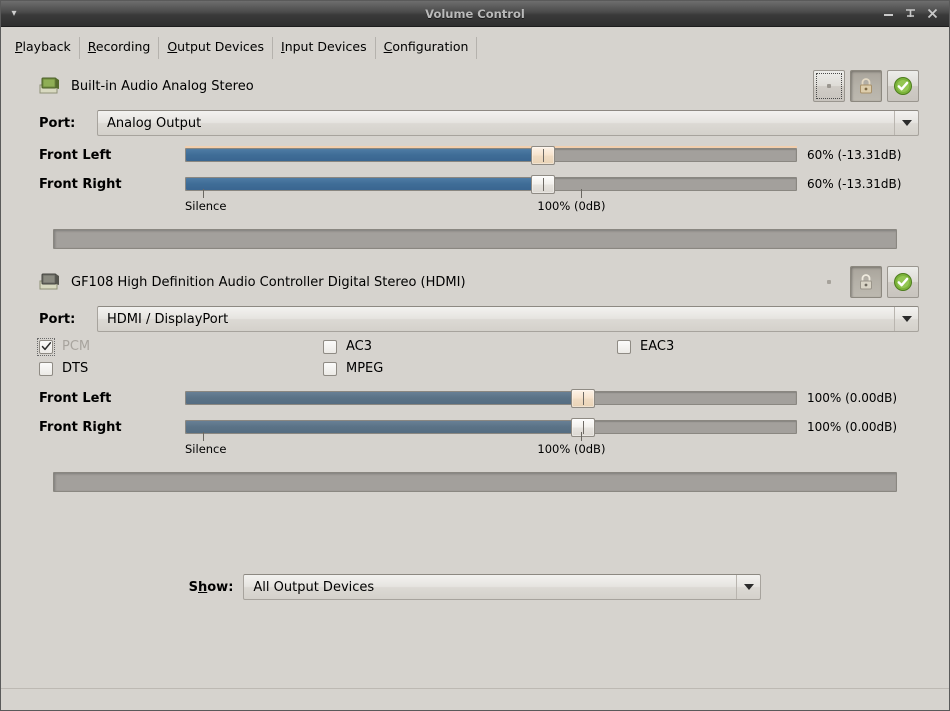 Image resolution: width=950 pixels, height=711 pixels. Describe the element at coordinates (211, 587) in the screenshot. I see `show-label: Show:` at that location.